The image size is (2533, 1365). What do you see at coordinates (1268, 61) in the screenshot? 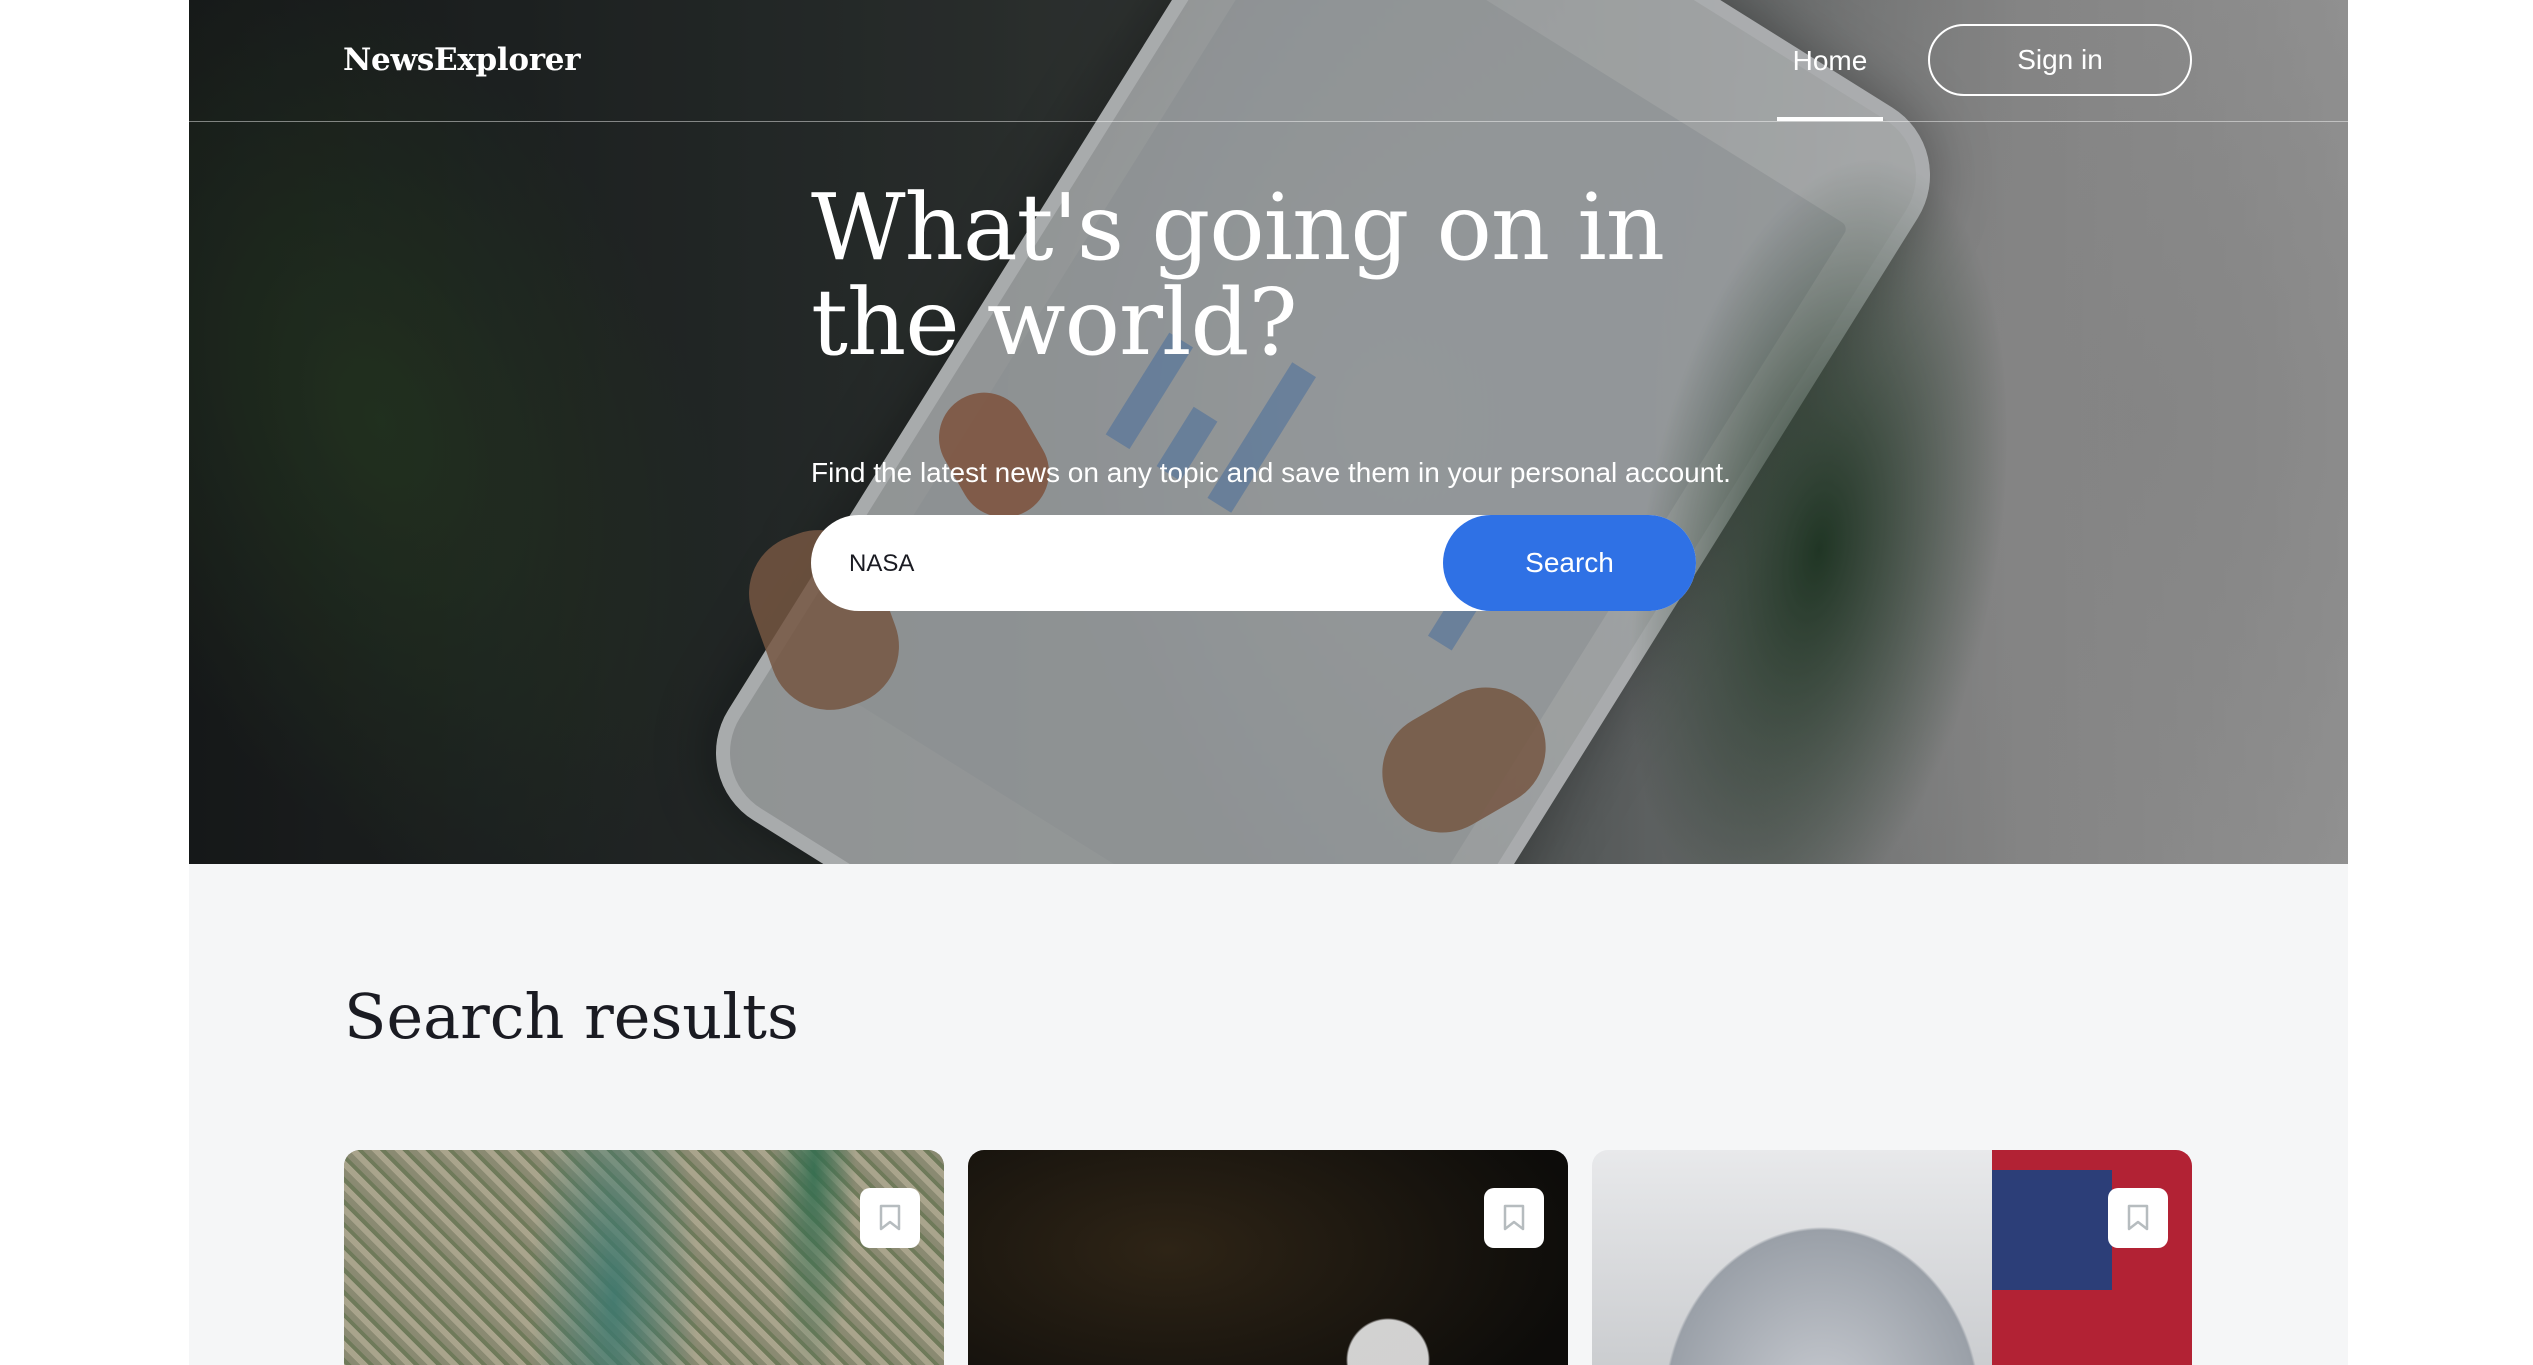
I see `site-header: NewsExplorer Home Sign in` at bounding box center [1268, 61].